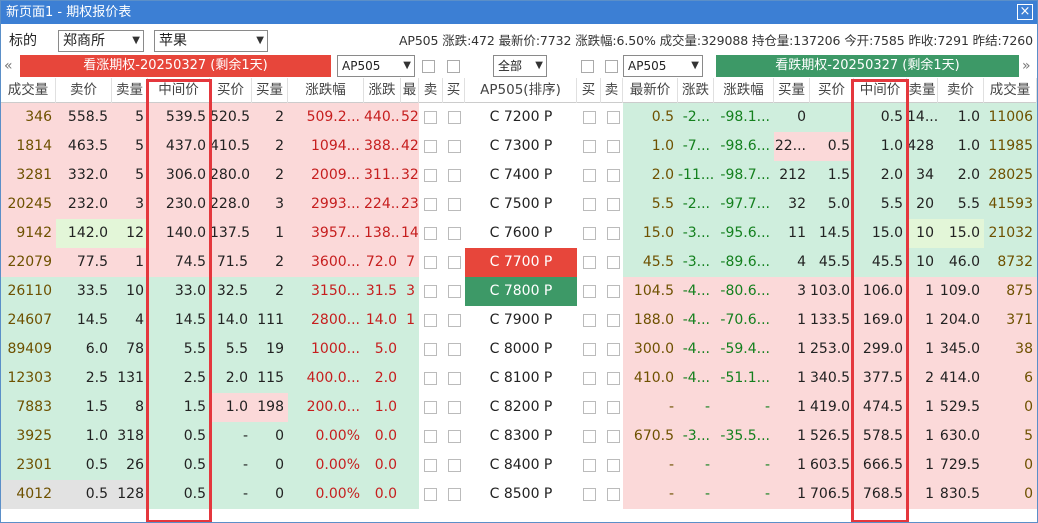  What do you see at coordinates (1026, 66) in the screenshot?
I see `scroll-right-icon: »` at bounding box center [1026, 66].